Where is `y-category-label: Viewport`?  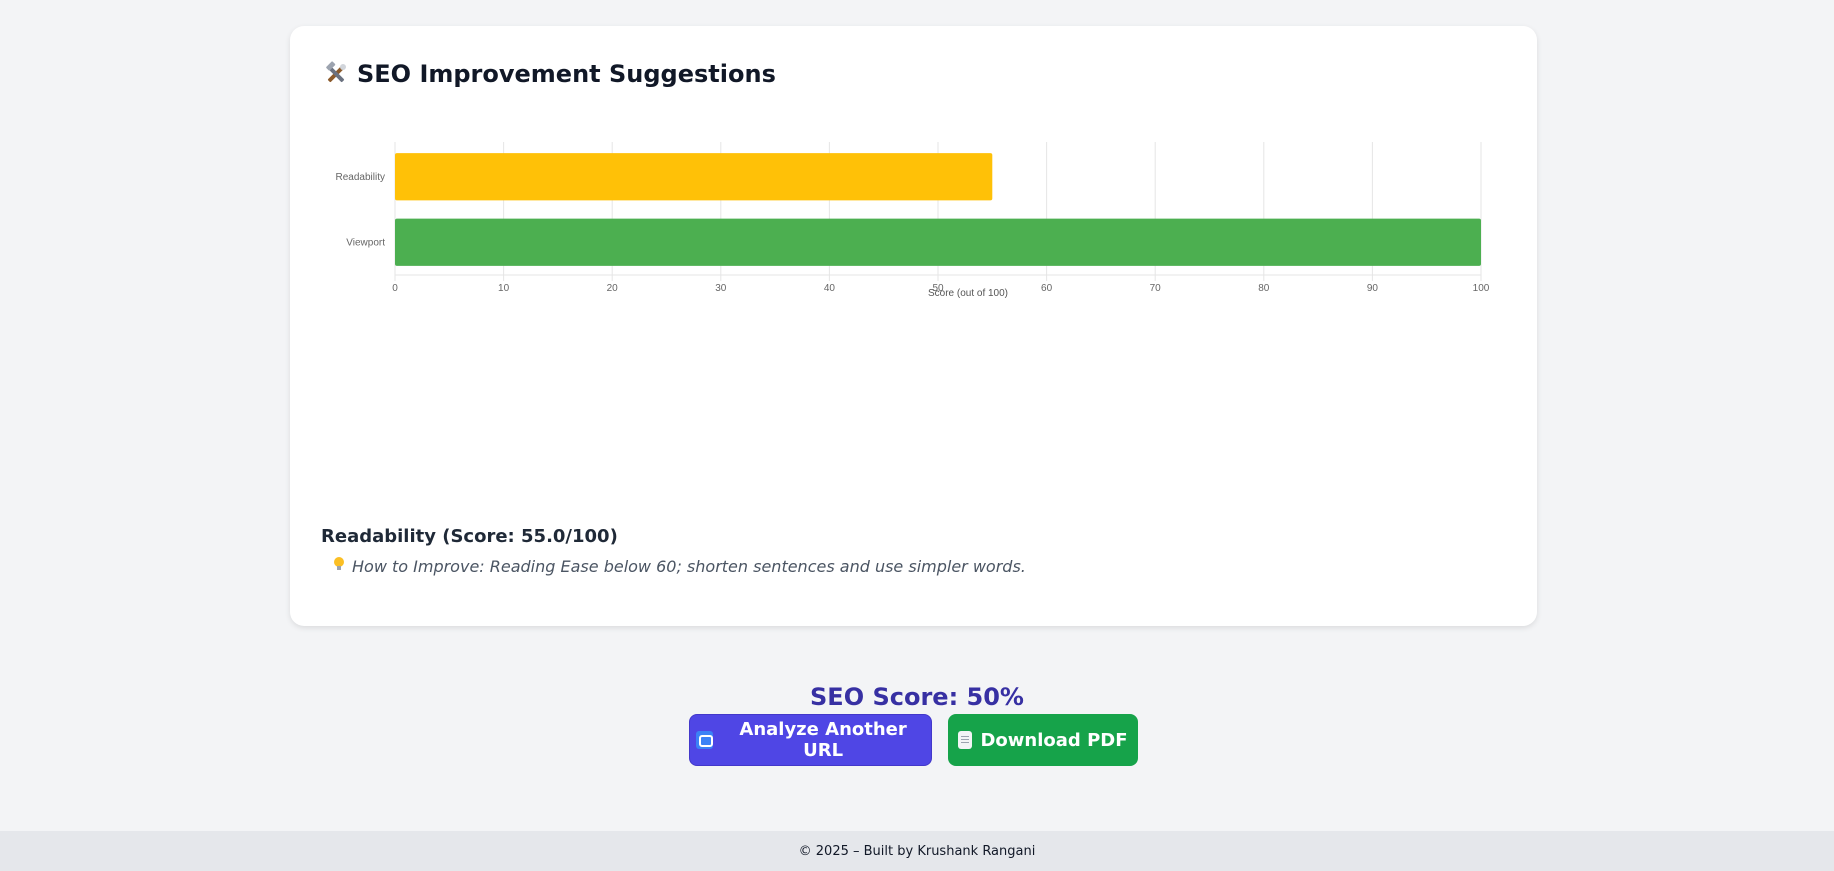 y-category-label: Viewport is located at coordinates (365, 242).